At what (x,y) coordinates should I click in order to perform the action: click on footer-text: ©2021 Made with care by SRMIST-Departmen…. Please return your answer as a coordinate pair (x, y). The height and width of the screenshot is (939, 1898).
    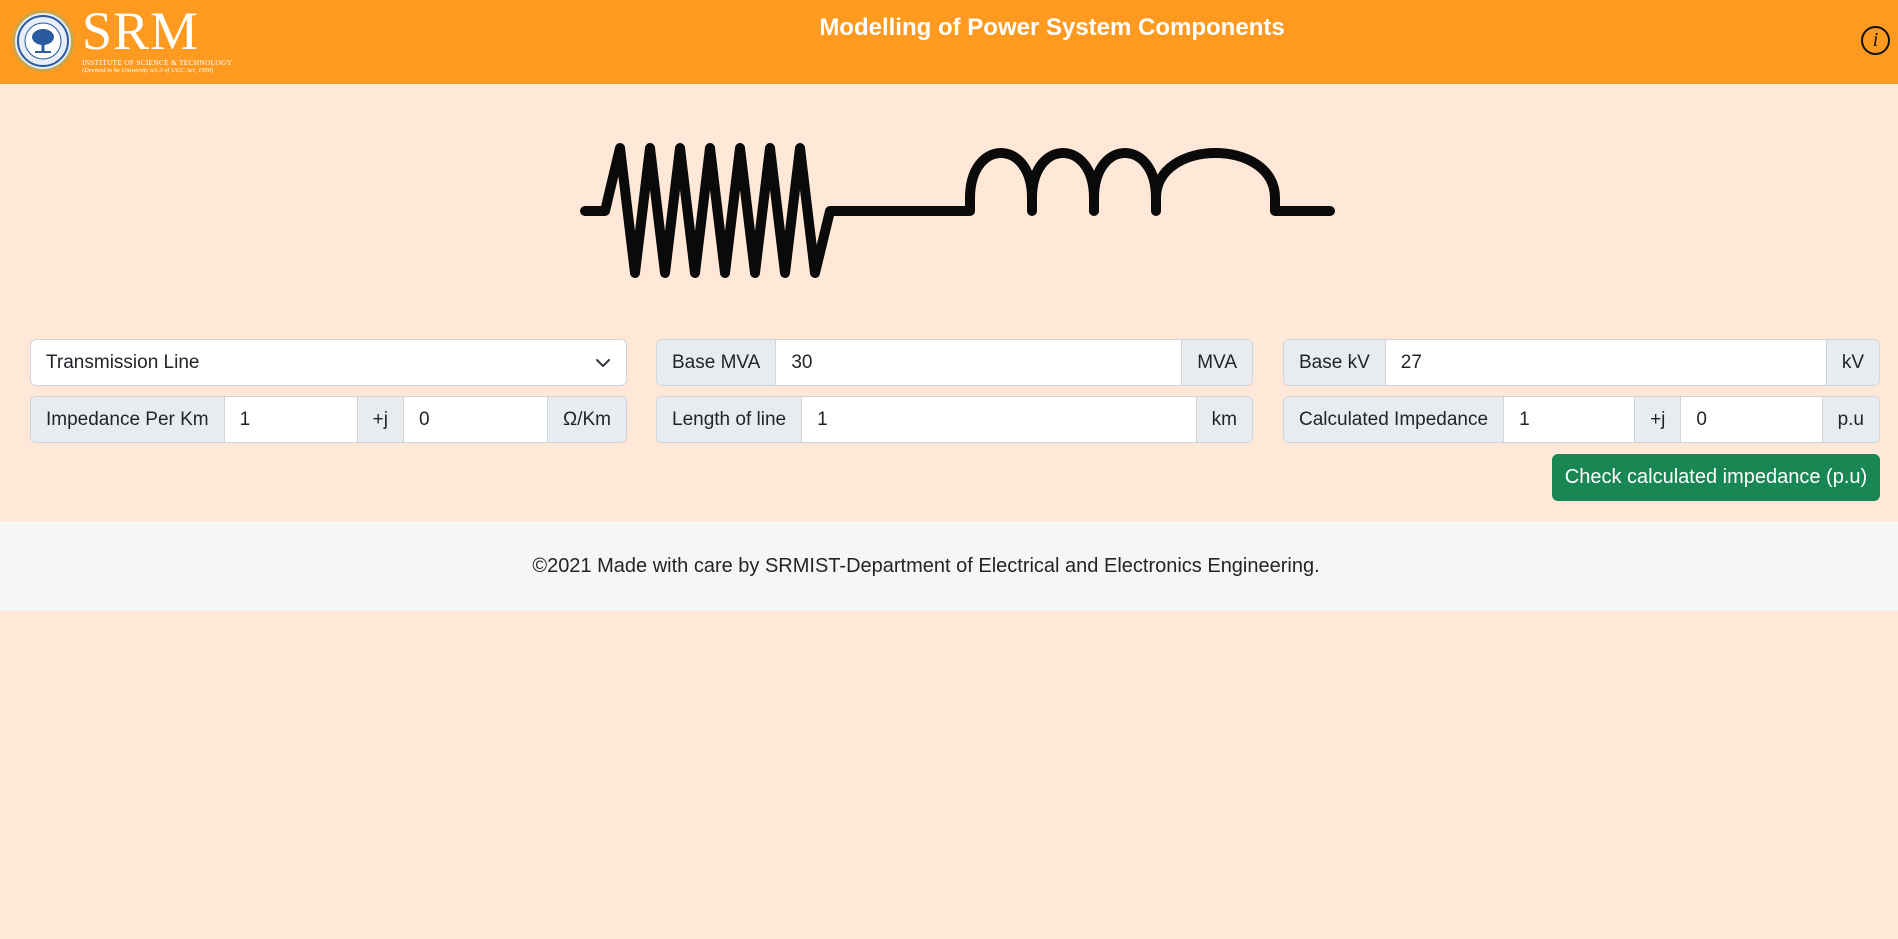
    Looking at the image, I should click on (926, 565).